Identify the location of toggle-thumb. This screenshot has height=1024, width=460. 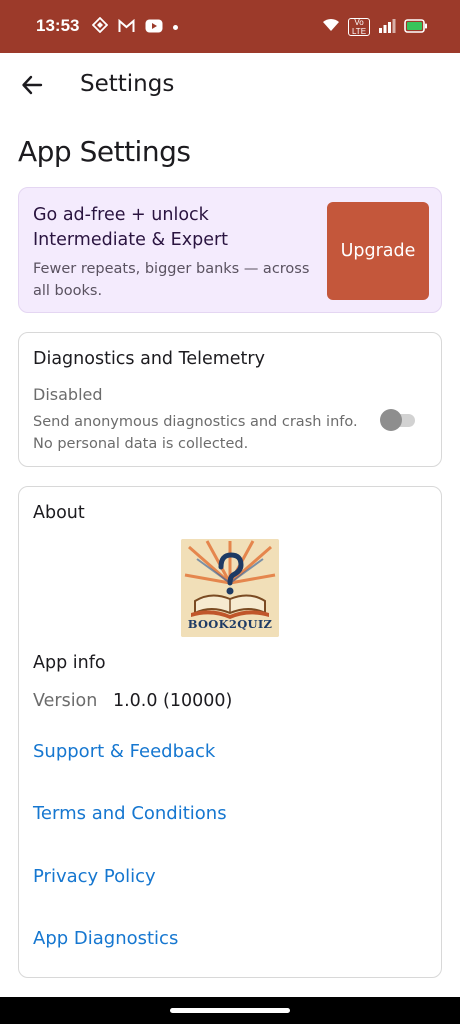
(391, 420).